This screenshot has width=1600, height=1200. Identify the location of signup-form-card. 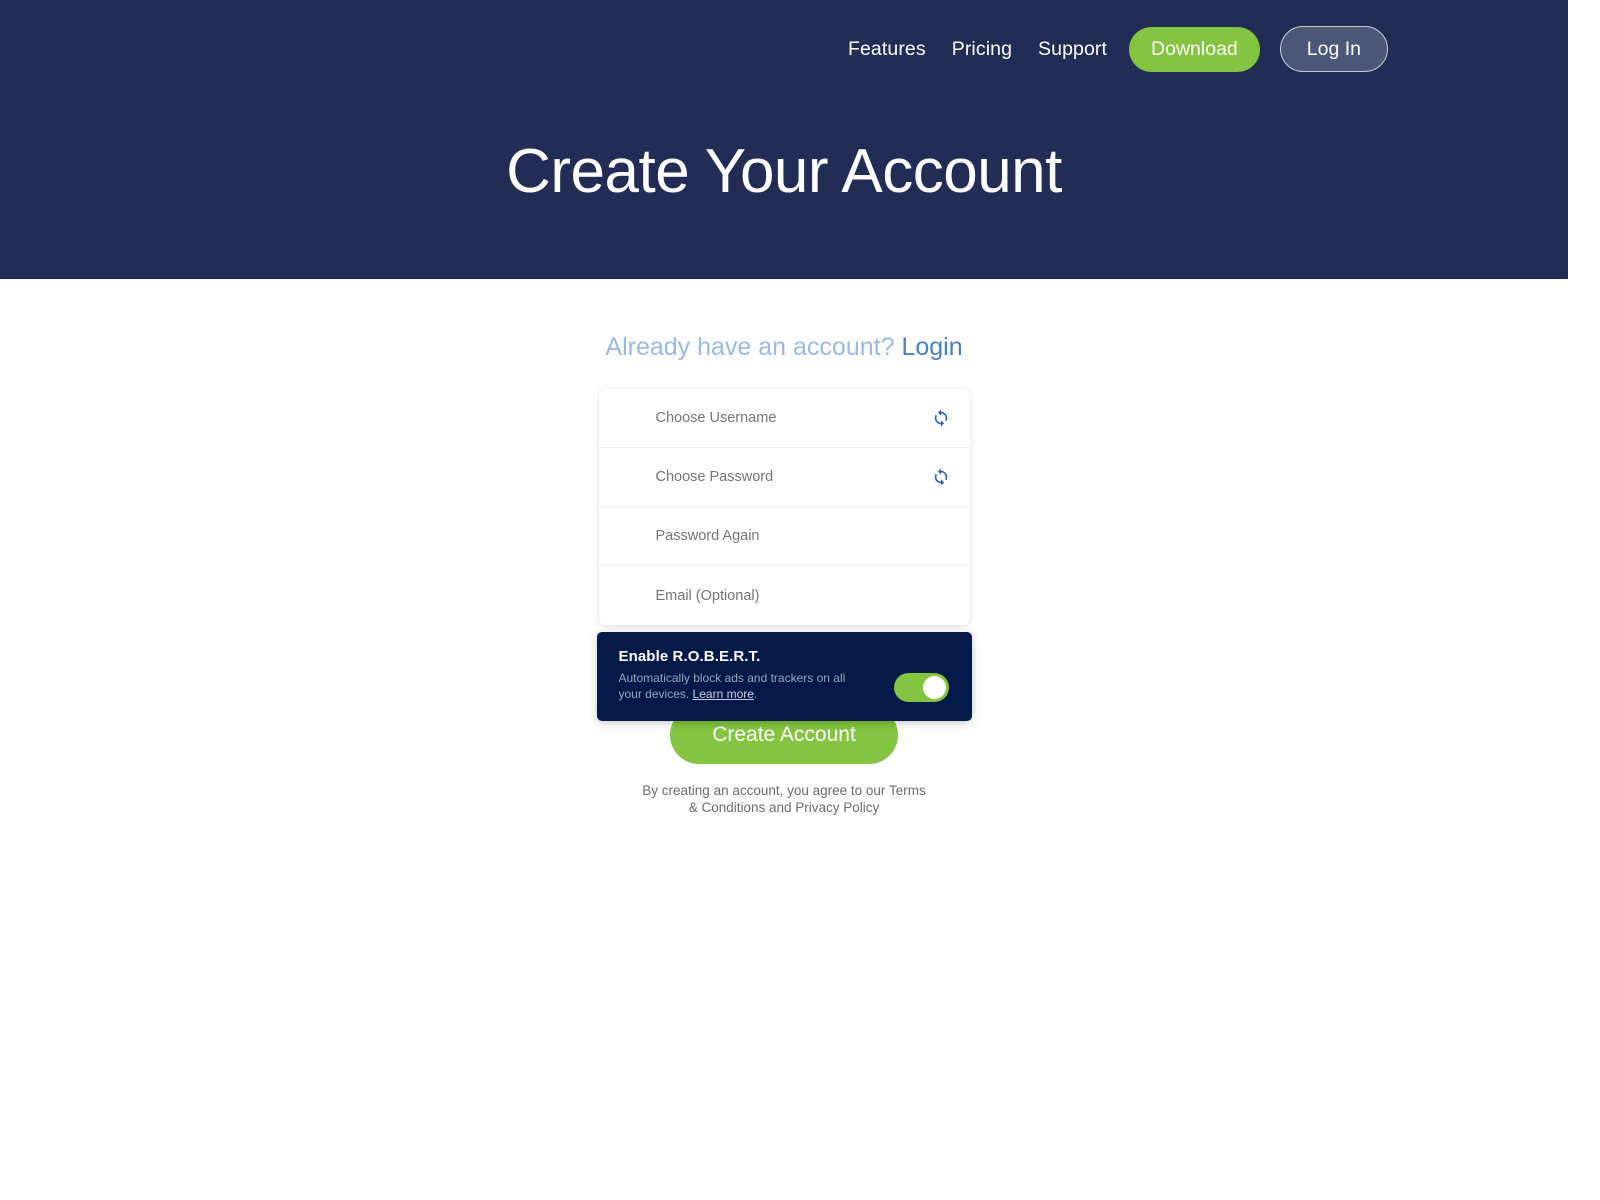
(784, 507).